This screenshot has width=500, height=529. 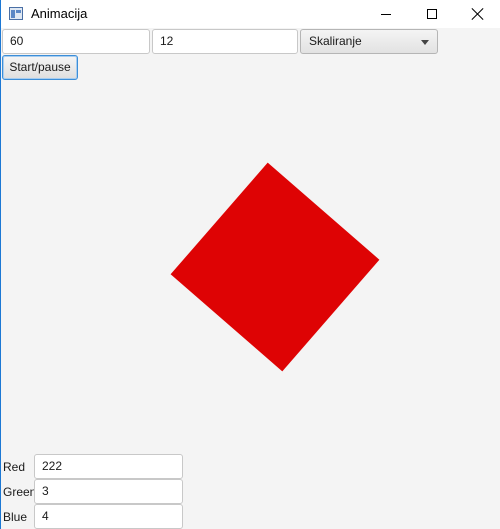 What do you see at coordinates (15, 517) in the screenshot?
I see `blue-label: Blue` at bounding box center [15, 517].